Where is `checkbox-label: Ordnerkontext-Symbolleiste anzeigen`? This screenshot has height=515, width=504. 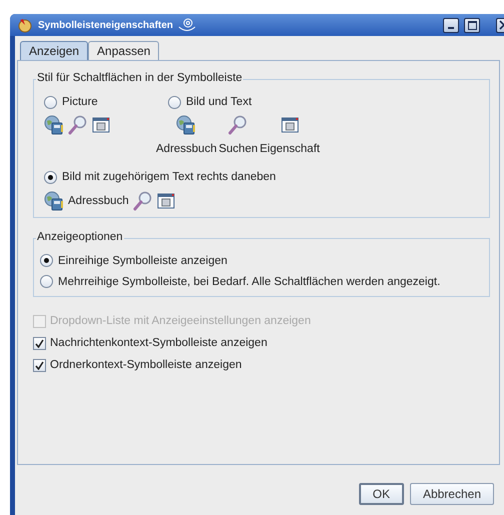
checkbox-label: Ordnerkontext-Symbolleiste anzeigen is located at coordinates (146, 365).